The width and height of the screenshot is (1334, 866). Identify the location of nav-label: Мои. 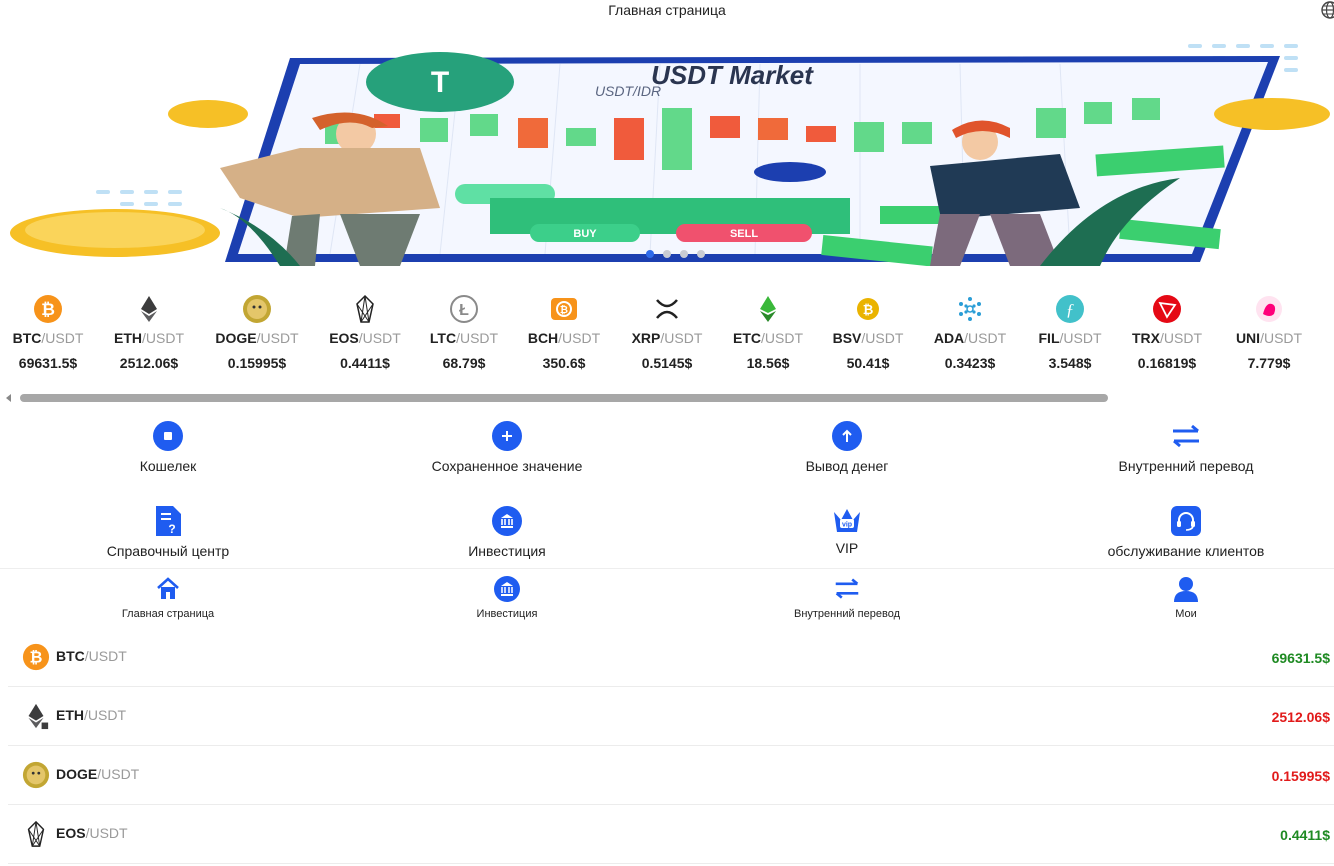
(1186, 614).